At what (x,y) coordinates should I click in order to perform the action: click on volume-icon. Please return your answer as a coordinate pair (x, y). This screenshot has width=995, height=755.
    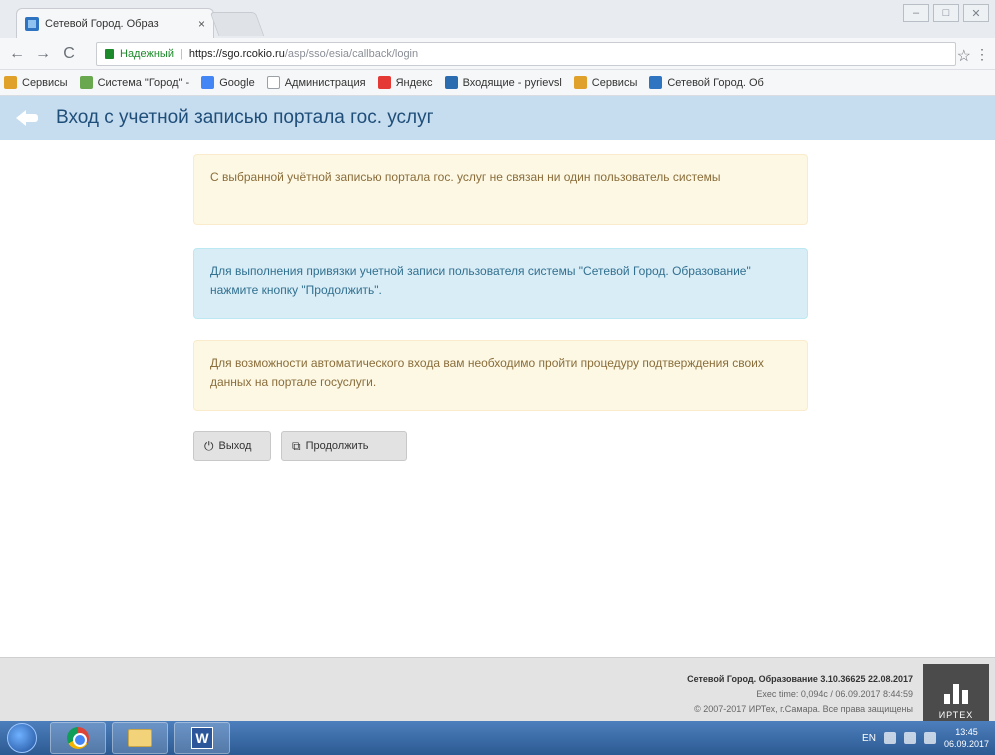
    Looking at the image, I should click on (929, 738).